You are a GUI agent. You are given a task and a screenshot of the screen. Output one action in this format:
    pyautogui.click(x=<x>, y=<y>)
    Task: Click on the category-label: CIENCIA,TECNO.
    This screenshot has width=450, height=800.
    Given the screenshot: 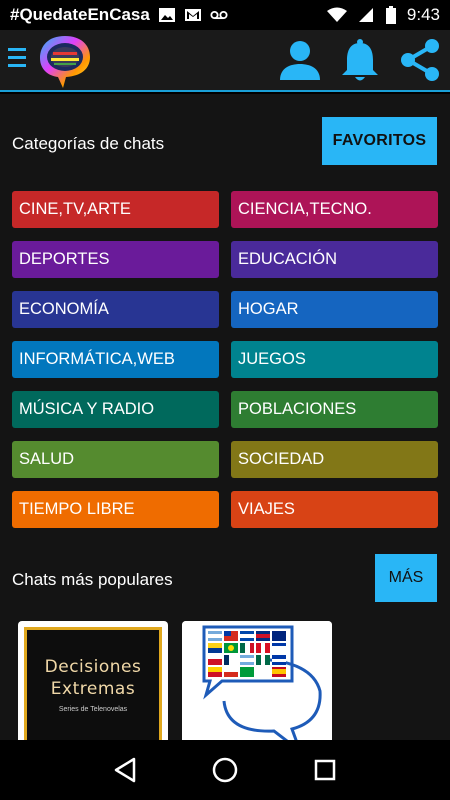 What is the action you would take?
    pyautogui.click(x=305, y=209)
    